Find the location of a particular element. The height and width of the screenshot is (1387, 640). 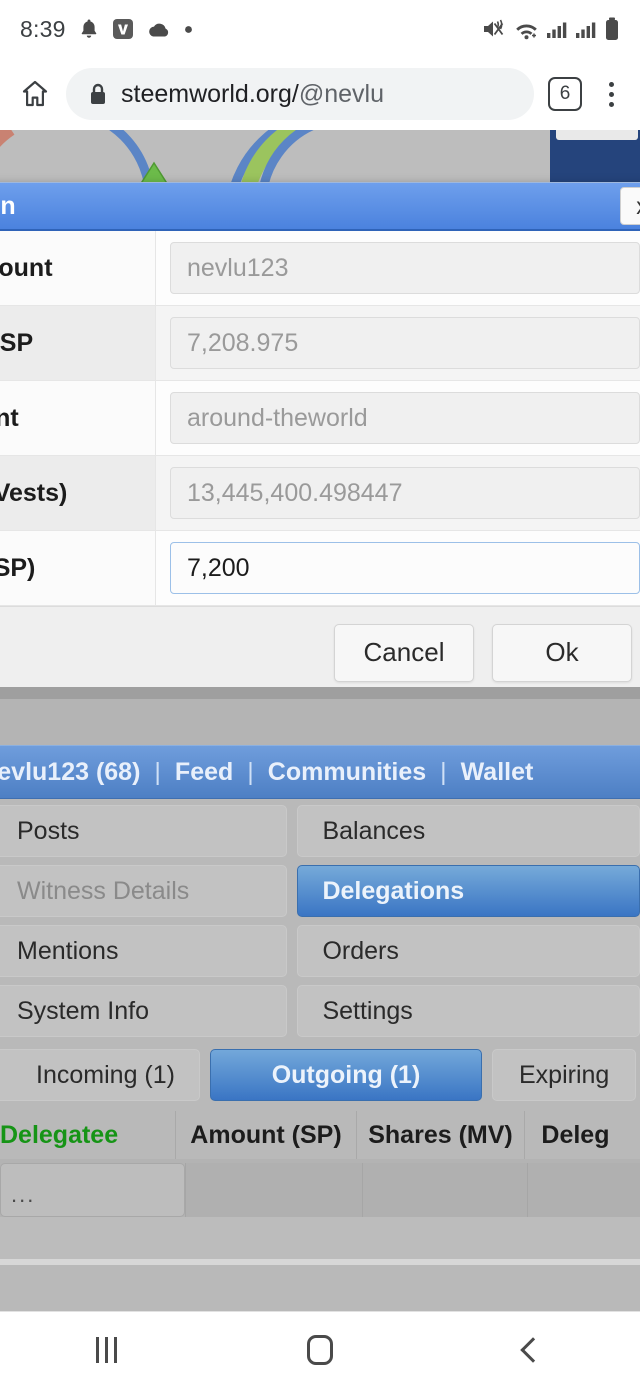

status-bar-clock: 8:39 is located at coordinates (43, 28).